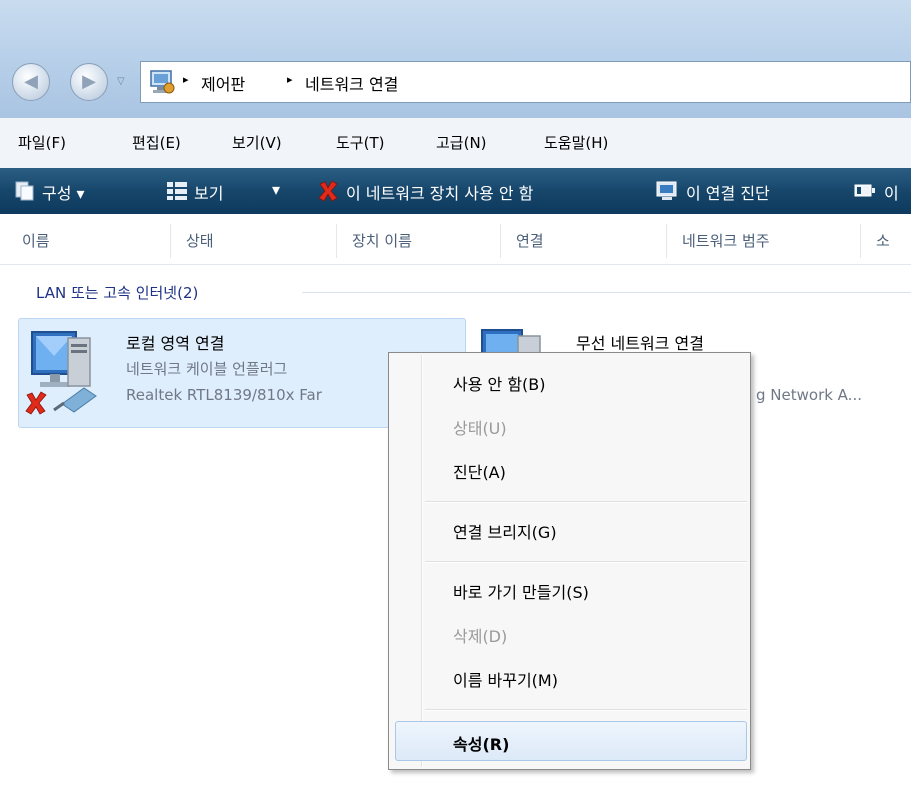 The image size is (911, 796). I want to click on menu-item-create-shortcut: 바로 가기 만들기(S), so click(521, 591).